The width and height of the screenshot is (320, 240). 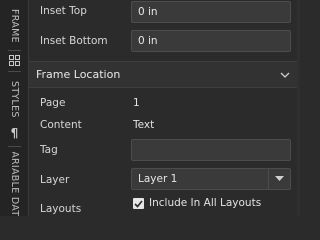 What do you see at coordinates (14, 60) in the screenshot?
I see `grid-icon` at bounding box center [14, 60].